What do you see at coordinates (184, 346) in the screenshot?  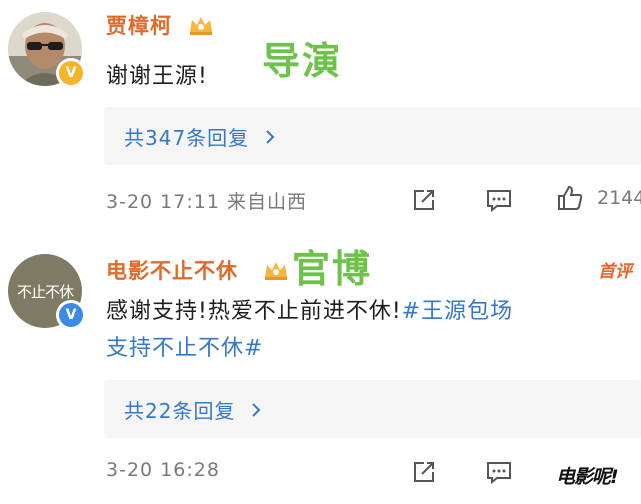 I see `topic-link-continued: 支持不止不休#` at bounding box center [184, 346].